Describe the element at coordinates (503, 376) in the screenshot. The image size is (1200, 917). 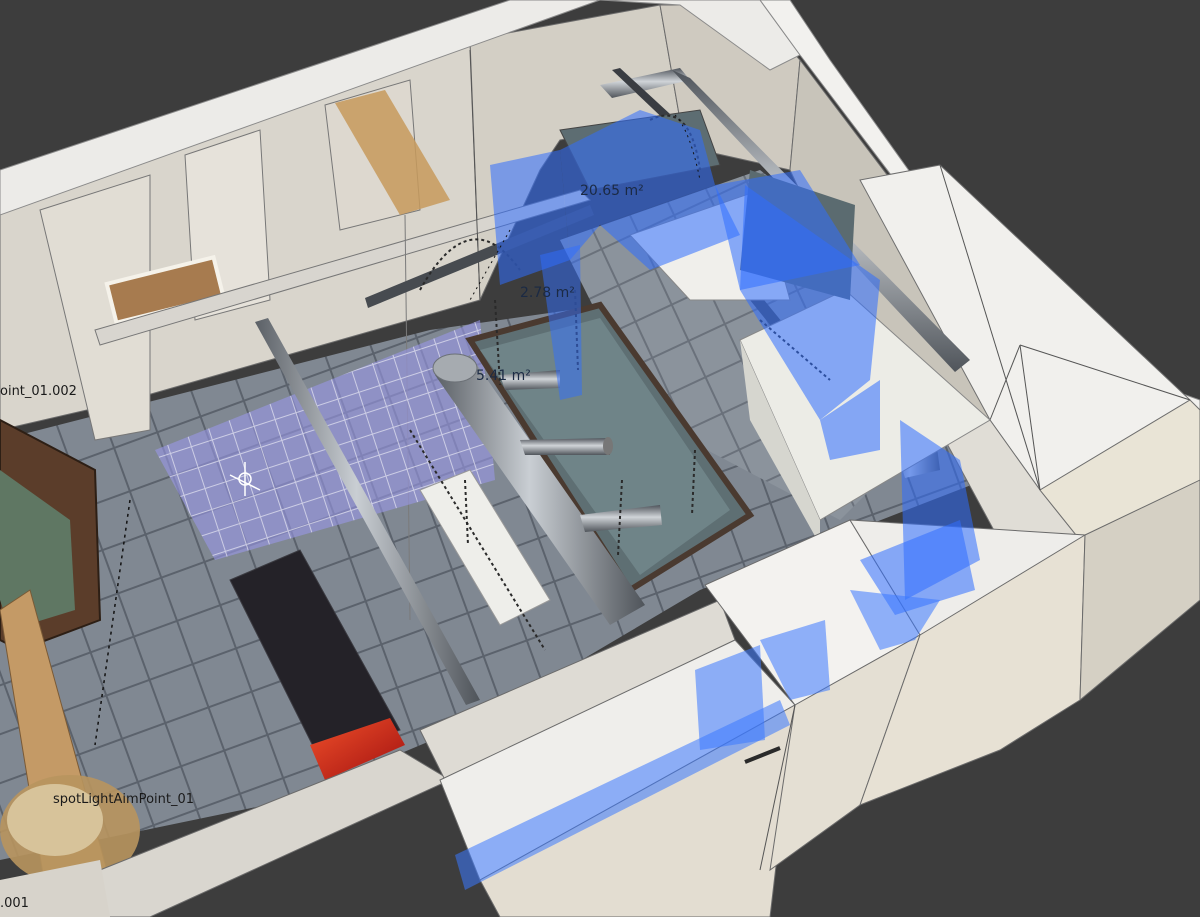
I see `area-label-small: 5.41 m²` at that location.